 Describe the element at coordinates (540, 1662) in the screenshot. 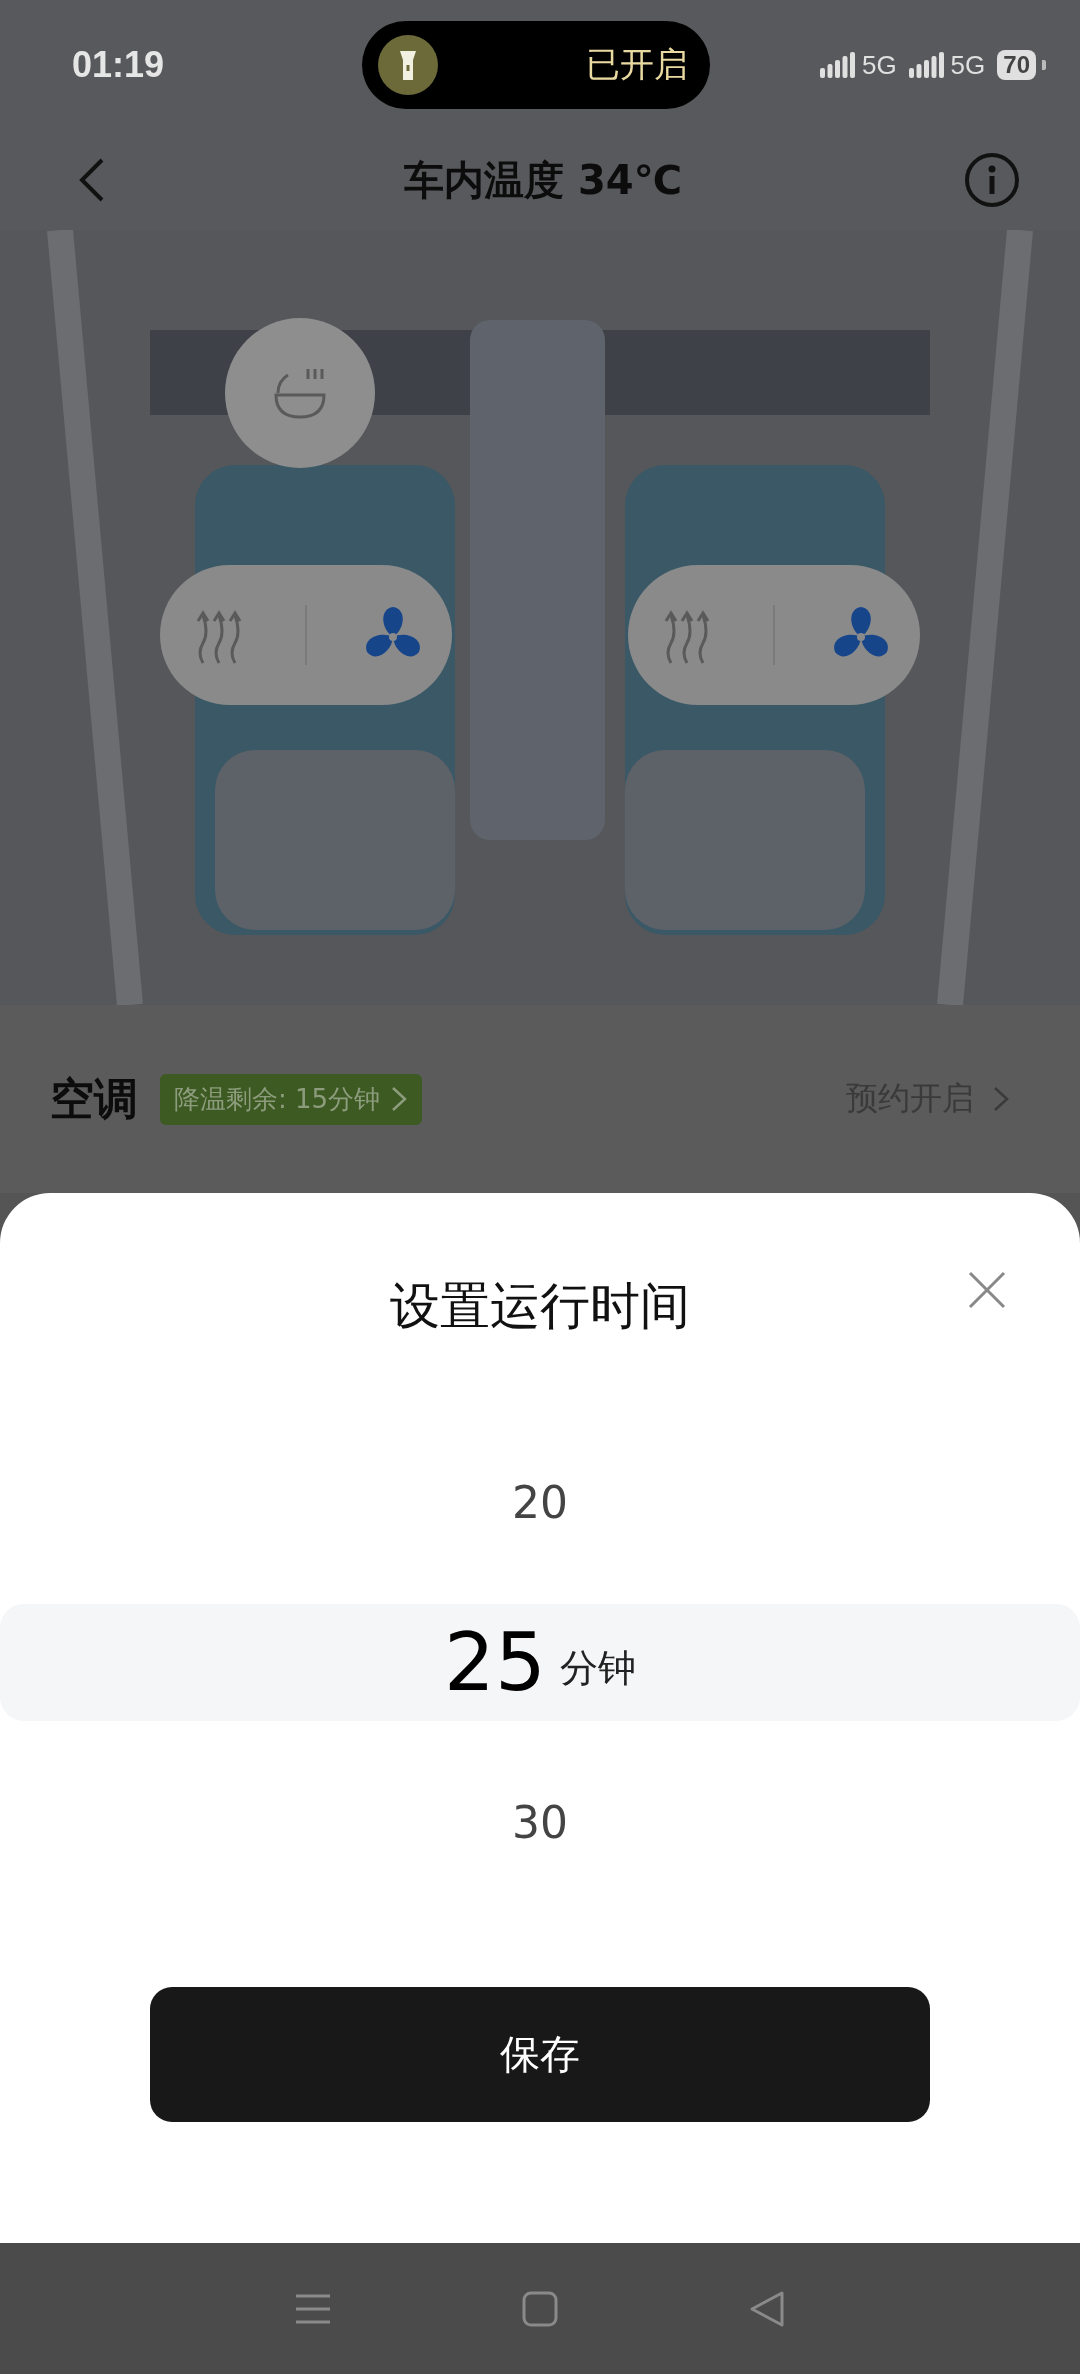

I see `picker-option: 25 分钟` at that location.